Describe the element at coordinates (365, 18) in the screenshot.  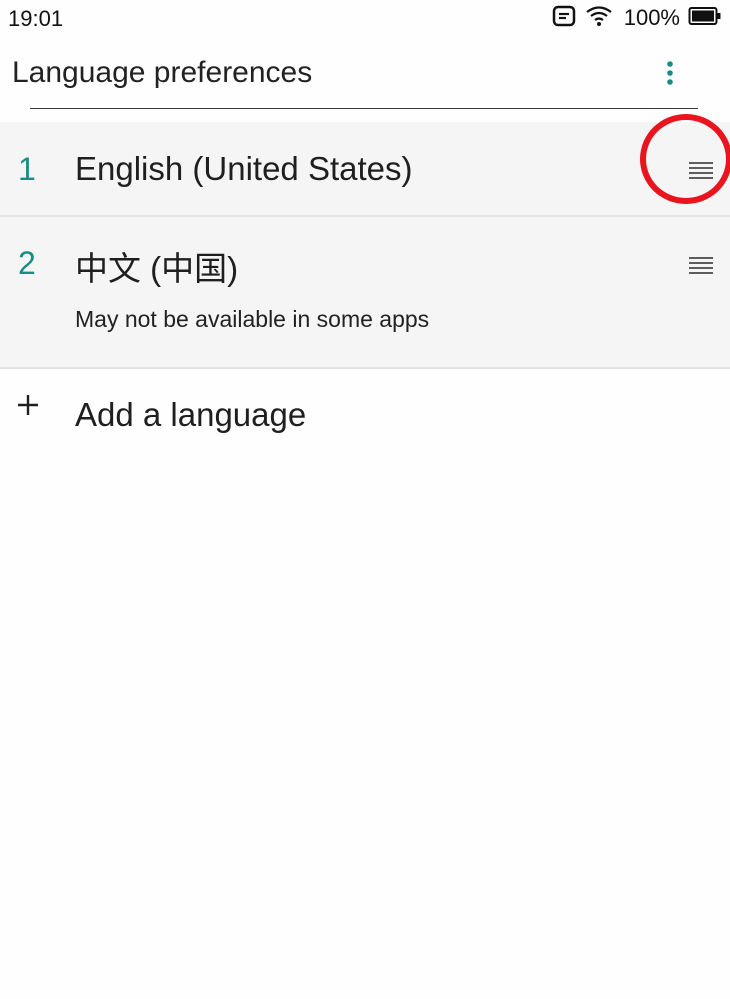
I see `status-bar: 19:01 100%` at that location.